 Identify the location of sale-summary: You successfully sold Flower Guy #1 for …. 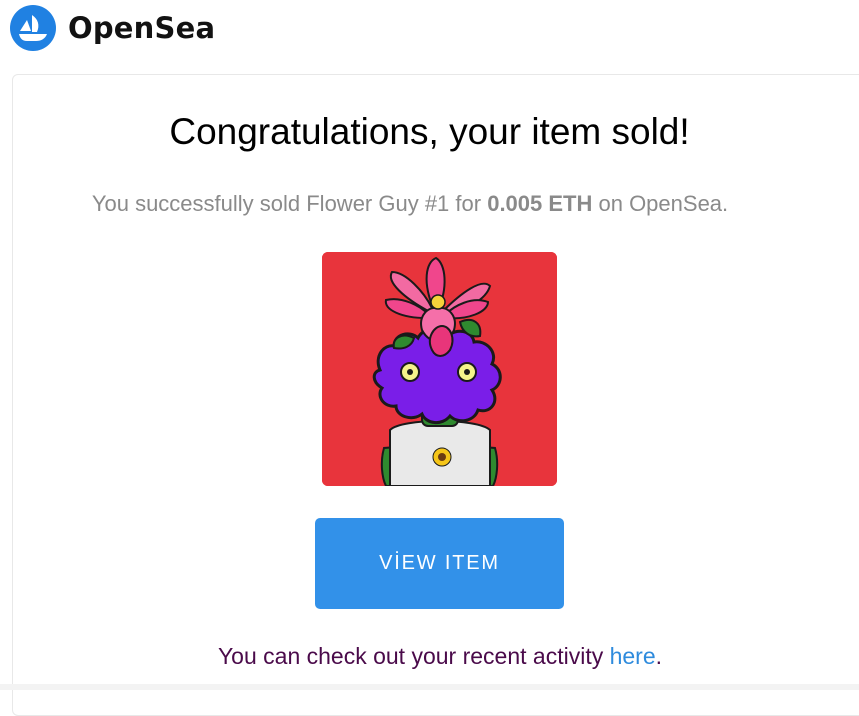
(410, 204).